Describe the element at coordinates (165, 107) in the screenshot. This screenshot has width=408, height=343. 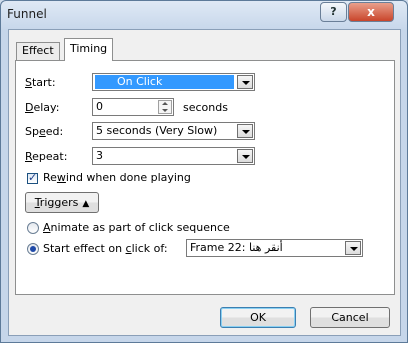
I see `spin-buttons` at that location.